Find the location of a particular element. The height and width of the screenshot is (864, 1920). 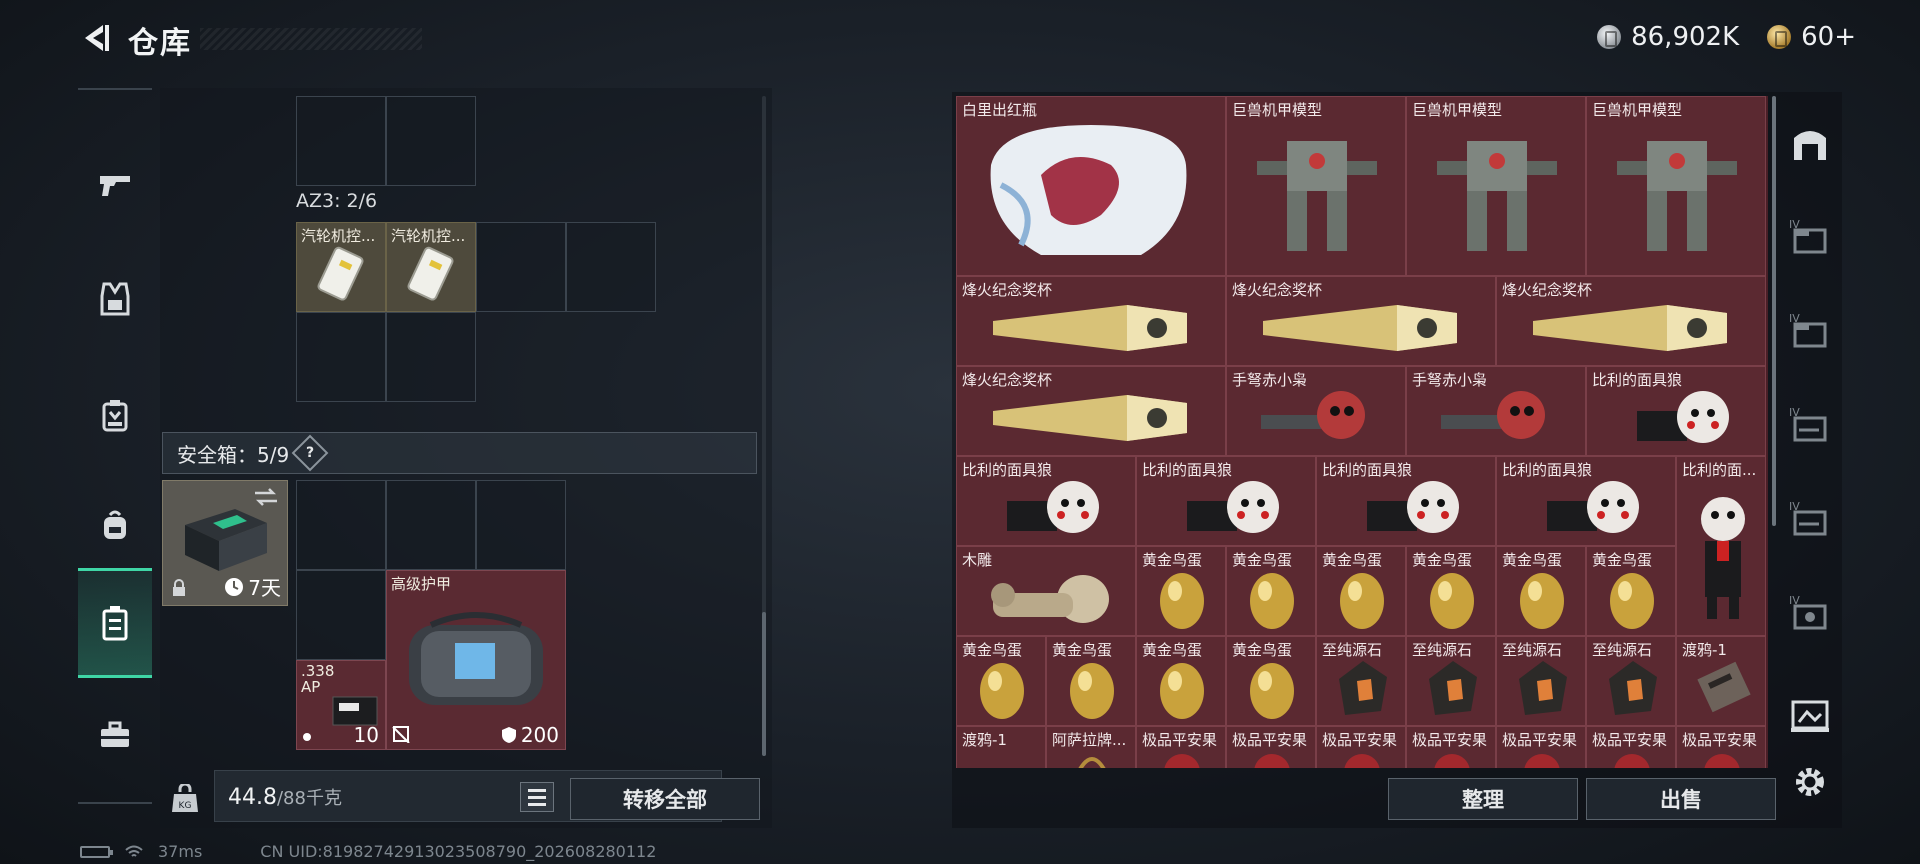

swap-icon is located at coordinates (266, 497).